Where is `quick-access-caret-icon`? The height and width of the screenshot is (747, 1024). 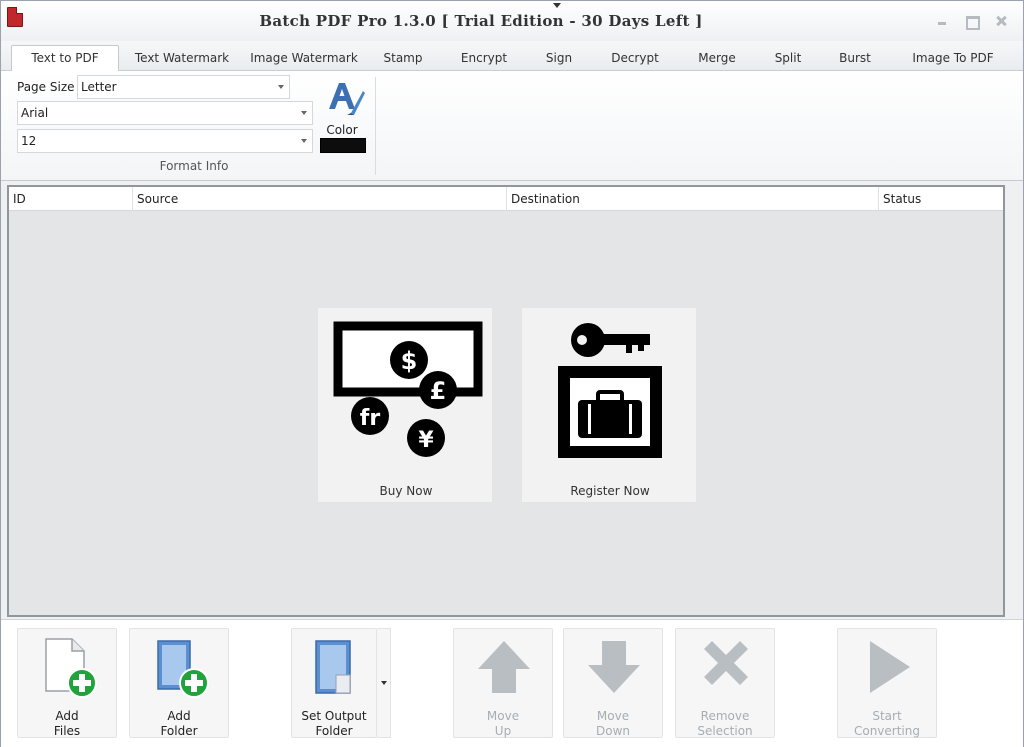 quick-access-caret-icon is located at coordinates (557, 5).